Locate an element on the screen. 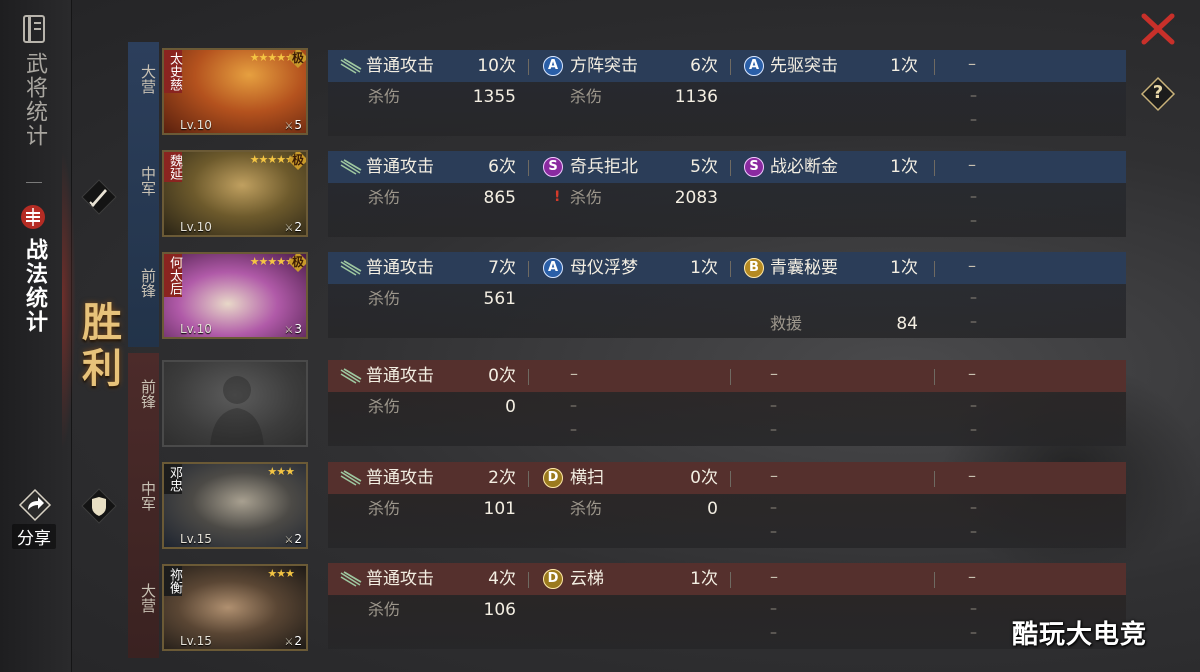  nav-general-stats: 武将统计 is located at coordinates (34, 100).